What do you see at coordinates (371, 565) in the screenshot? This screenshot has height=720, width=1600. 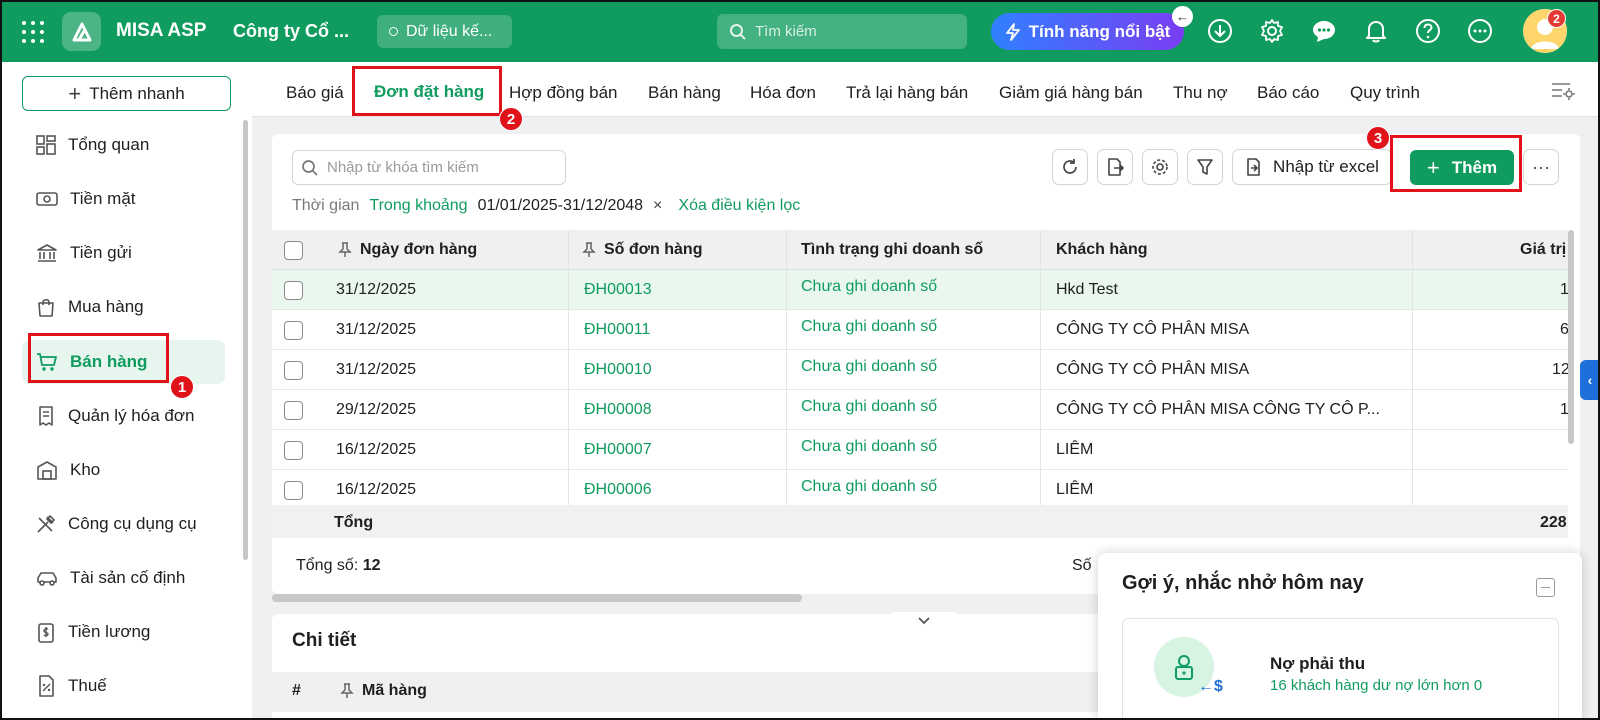 I see `total-records-value: 12` at bounding box center [371, 565].